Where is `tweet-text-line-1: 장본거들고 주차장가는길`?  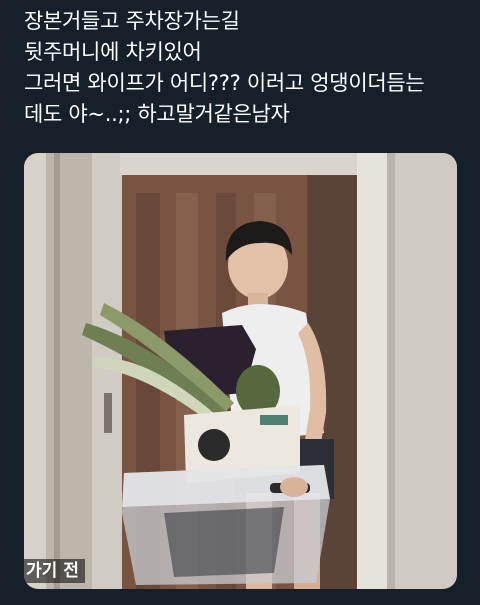 tweet-text-line-1: 장본거들고 주차장가는길 is located at coordinates (132, 21).